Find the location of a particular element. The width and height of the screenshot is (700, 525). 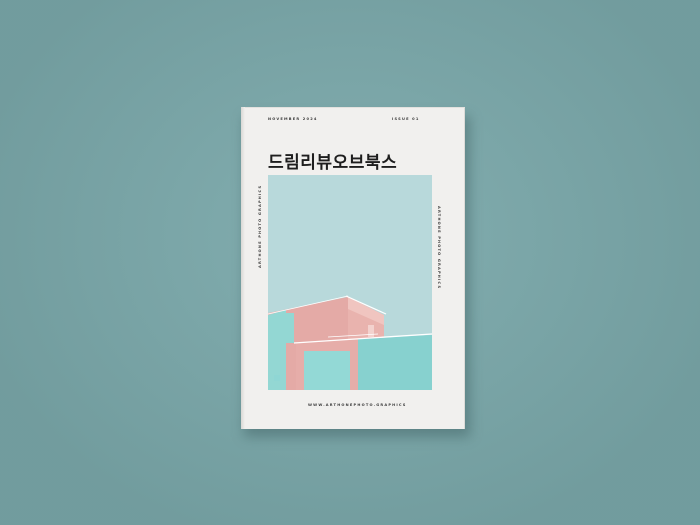

cover-side-text-left: ARTHONE PHOTO GRAPHICS is located at coordinates (260, 226).